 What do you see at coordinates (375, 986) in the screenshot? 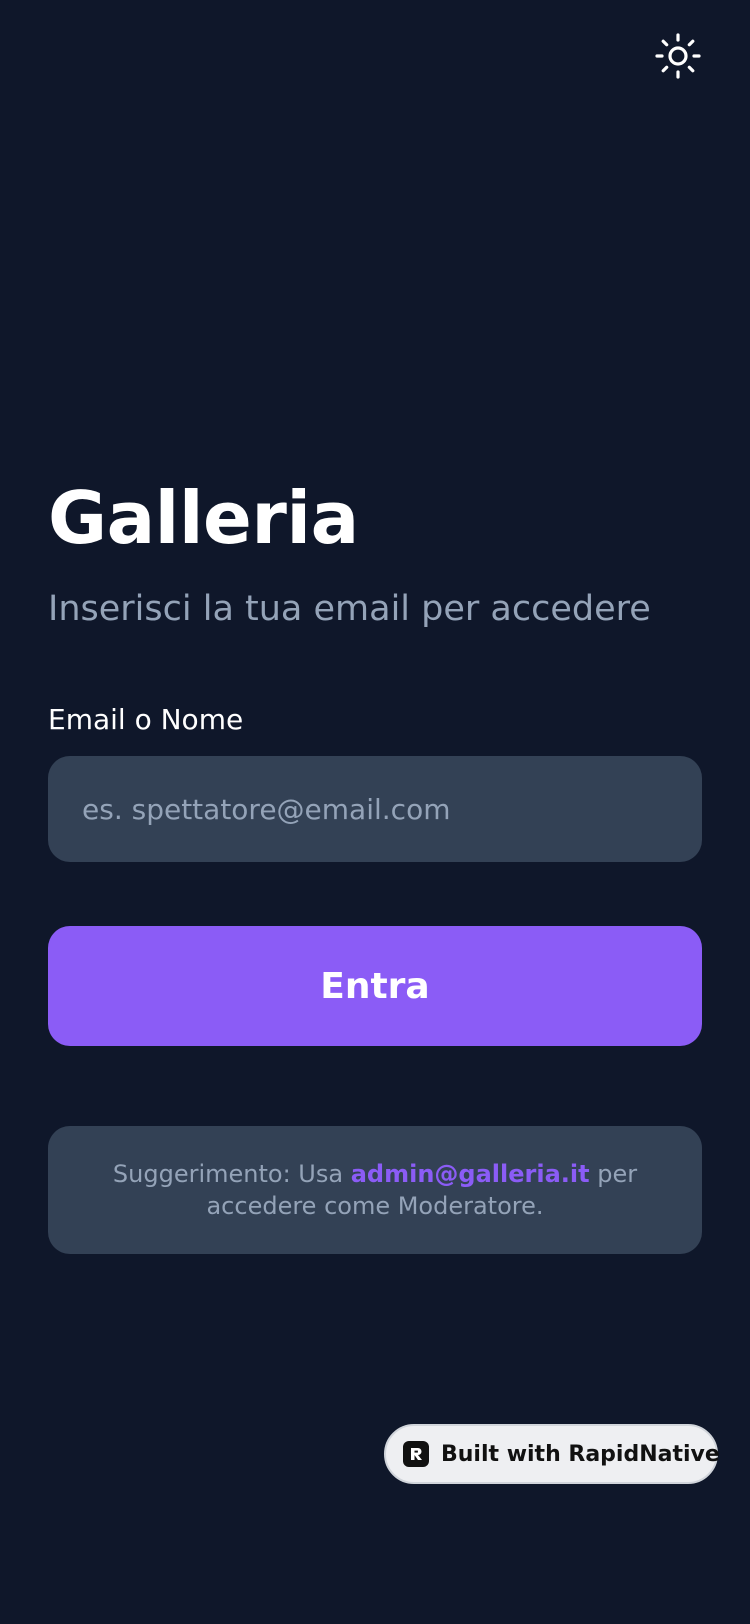
I see `enter-button: Entra` at bounding box center [375, 986].